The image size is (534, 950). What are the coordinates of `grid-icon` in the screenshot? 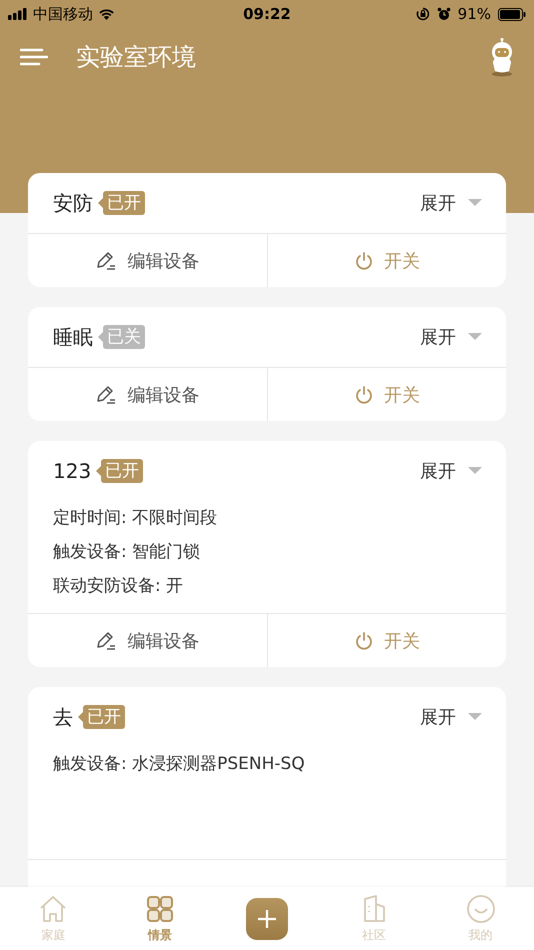 It's located at (160, 909).